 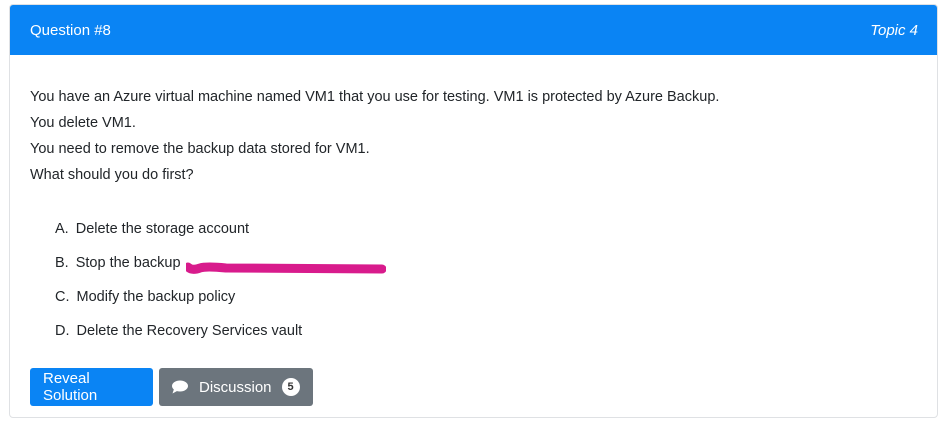 I want to click on discussion-button: Discussion 5, so click(x=236, y=387).